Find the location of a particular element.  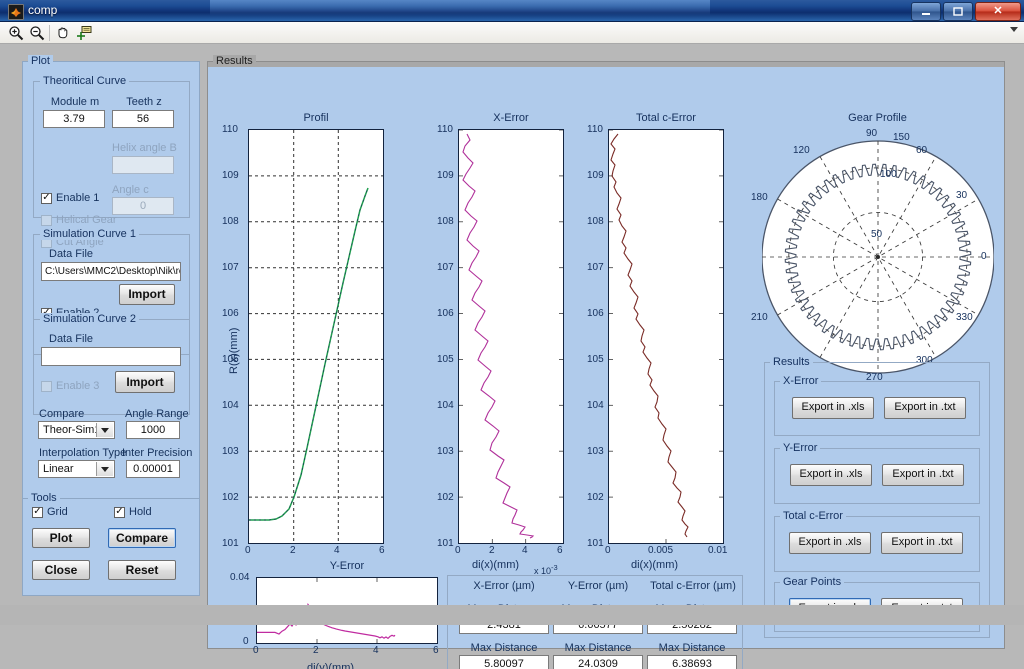

export-txt-button-x-error: Export in .txt is located at coordinates (925, 408).